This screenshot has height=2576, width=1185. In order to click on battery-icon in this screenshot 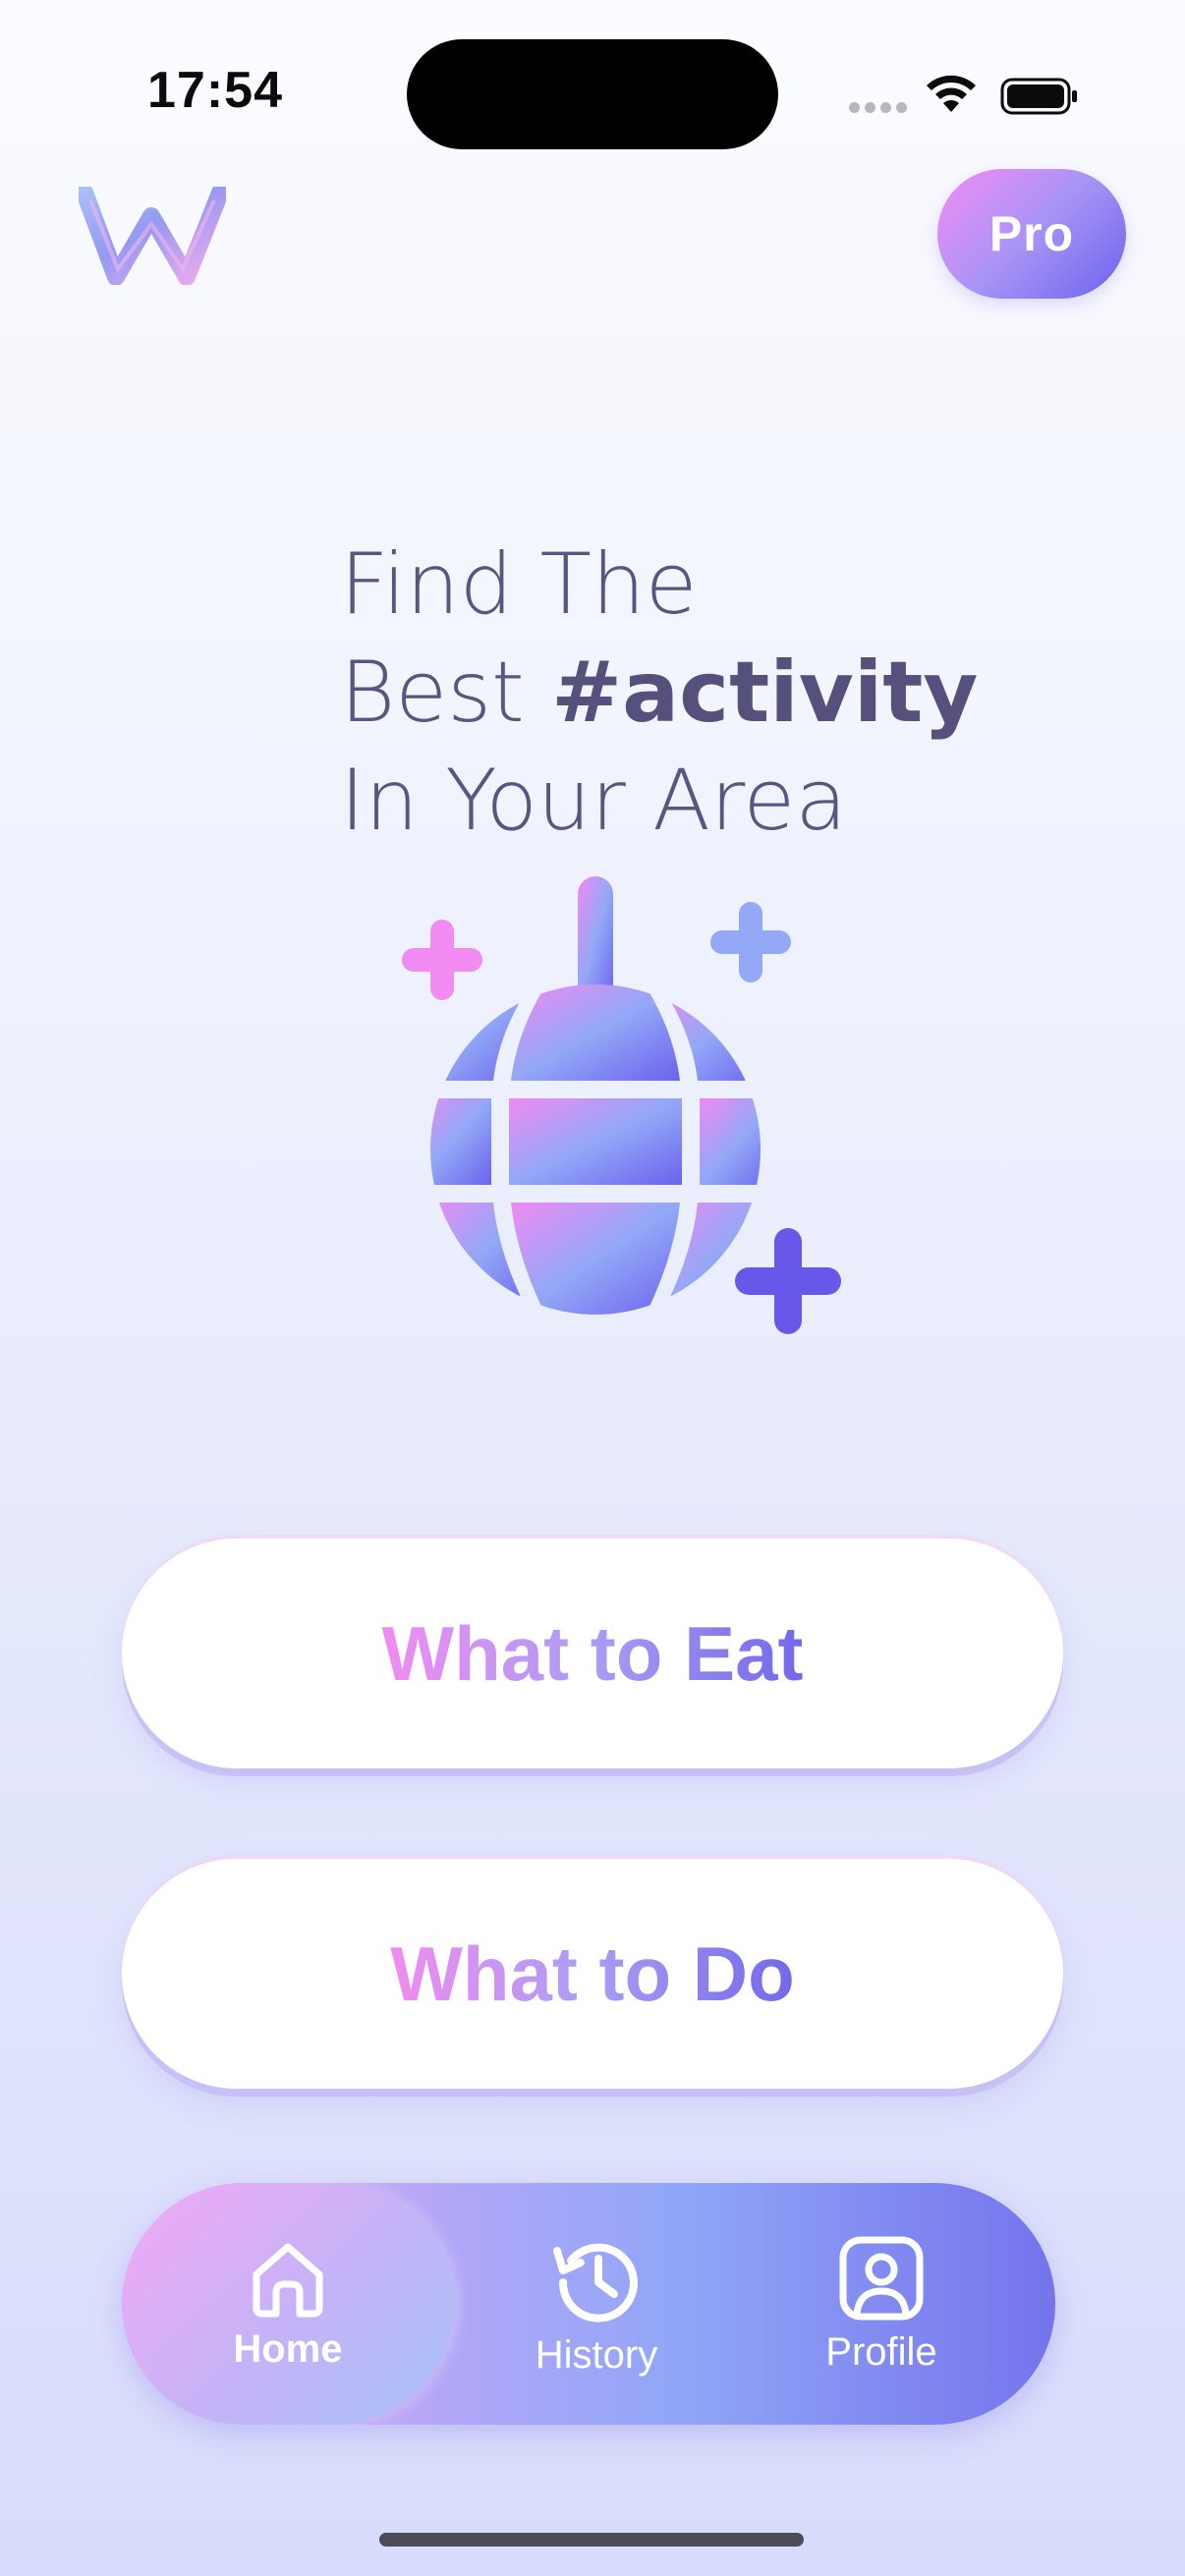, I will do `click(1038, 96)`.